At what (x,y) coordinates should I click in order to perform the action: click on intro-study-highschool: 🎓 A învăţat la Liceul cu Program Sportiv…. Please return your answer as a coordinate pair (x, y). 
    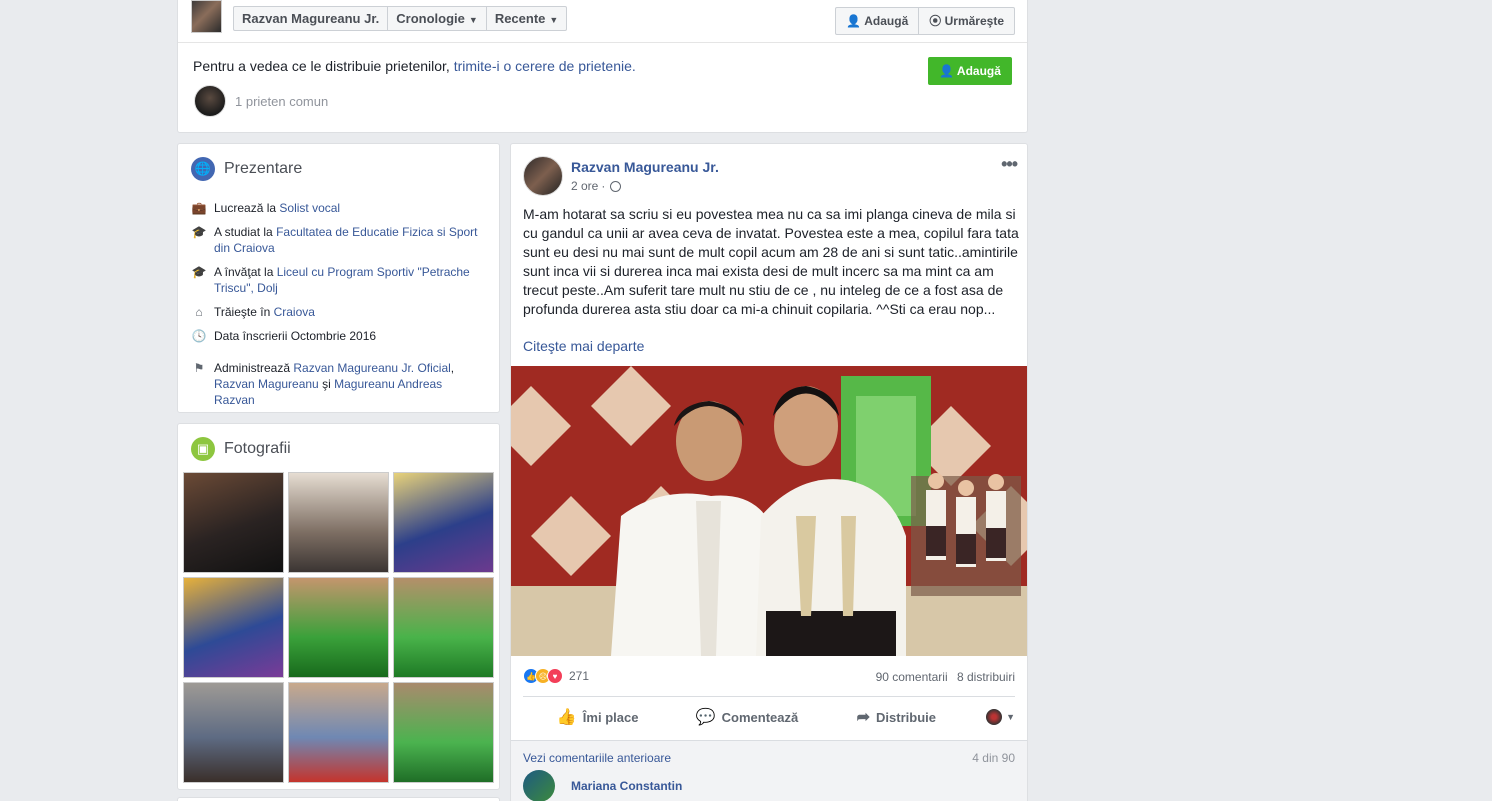
    Looking at the image, I should click on (337, 280).